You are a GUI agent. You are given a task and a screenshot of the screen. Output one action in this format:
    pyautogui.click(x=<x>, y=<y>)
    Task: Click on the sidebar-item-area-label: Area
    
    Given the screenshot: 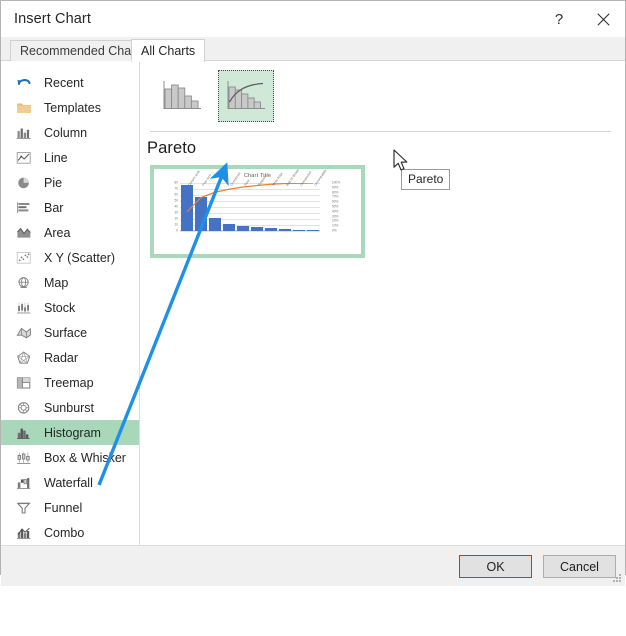 What is the action you would take?
    pyautogui.click(x=57, y=232)
    